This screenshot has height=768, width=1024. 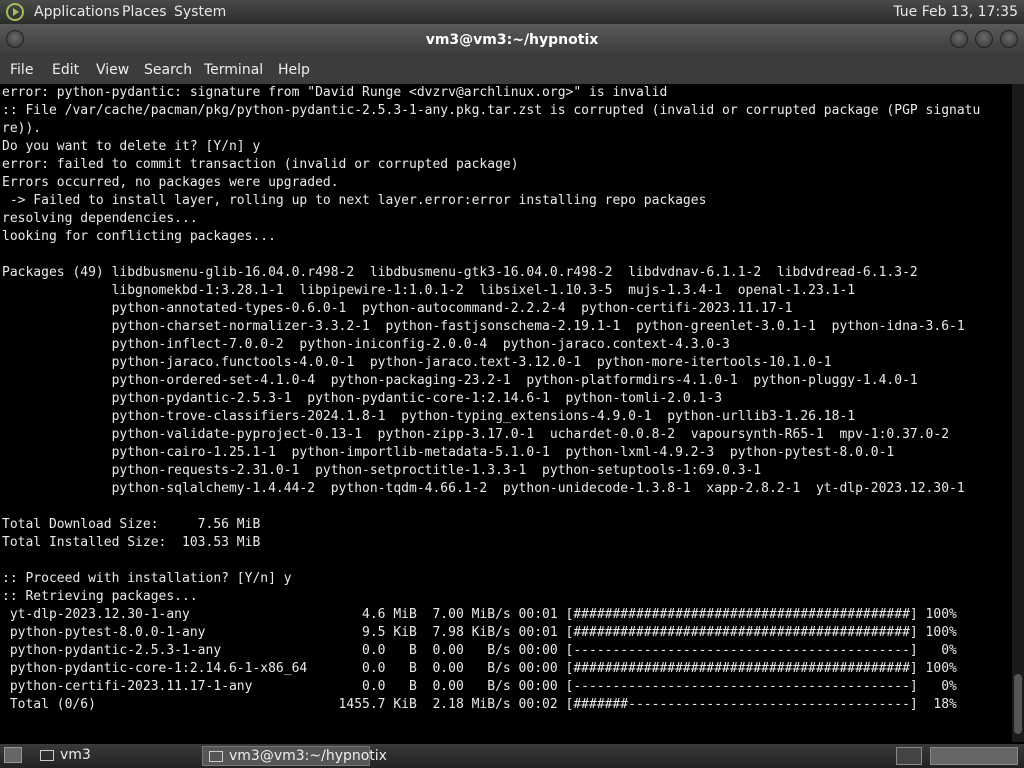 I want to click on terminal-line: Total Download Size: 7.56 MiB, so click(x=131, y=524).